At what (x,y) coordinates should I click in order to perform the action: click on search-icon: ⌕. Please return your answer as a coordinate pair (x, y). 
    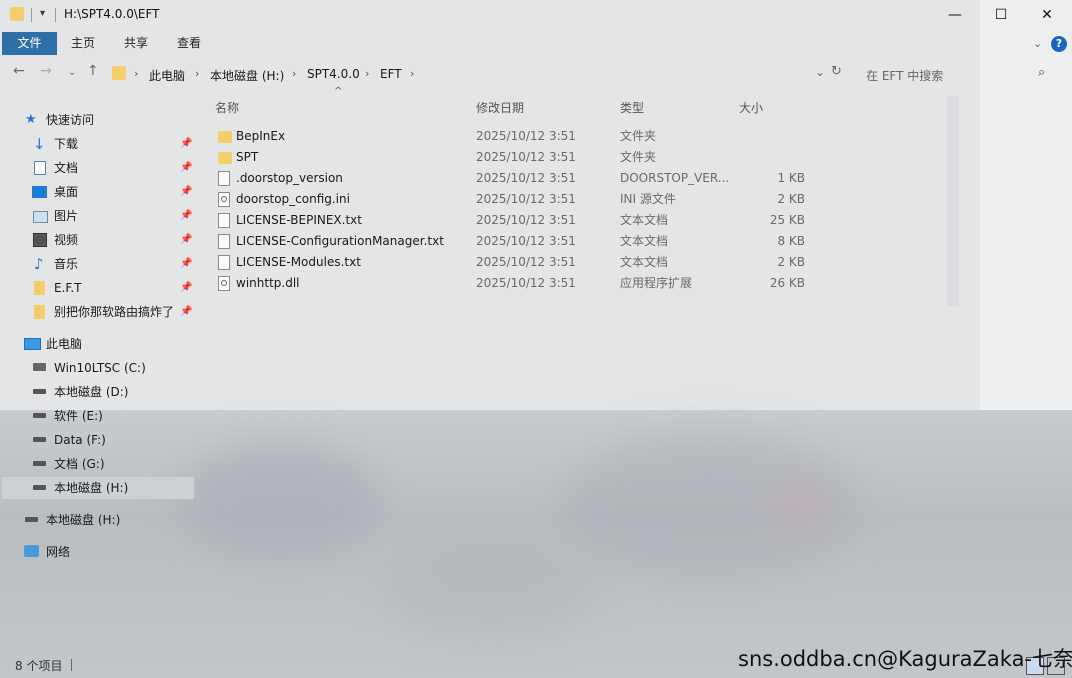
    Looking at the image, I should click on (1041, 72).